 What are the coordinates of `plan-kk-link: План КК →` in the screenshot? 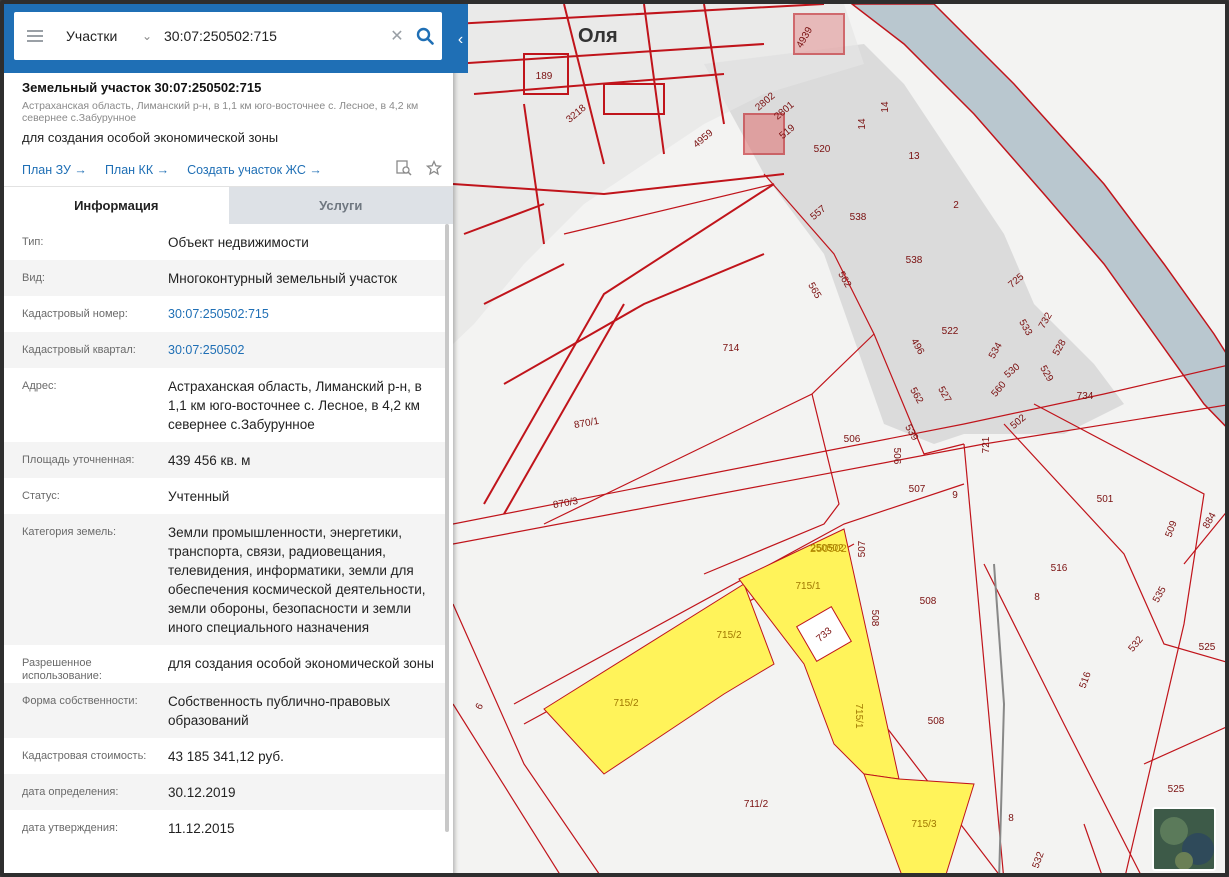 It's located at (137, 170).